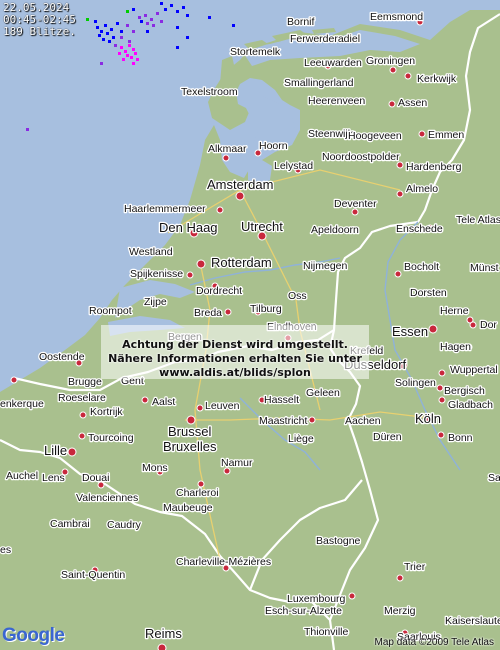  Describe the element at coordinates (222, 406) in the screenshot. I see `city-label: Leuven` at that location.